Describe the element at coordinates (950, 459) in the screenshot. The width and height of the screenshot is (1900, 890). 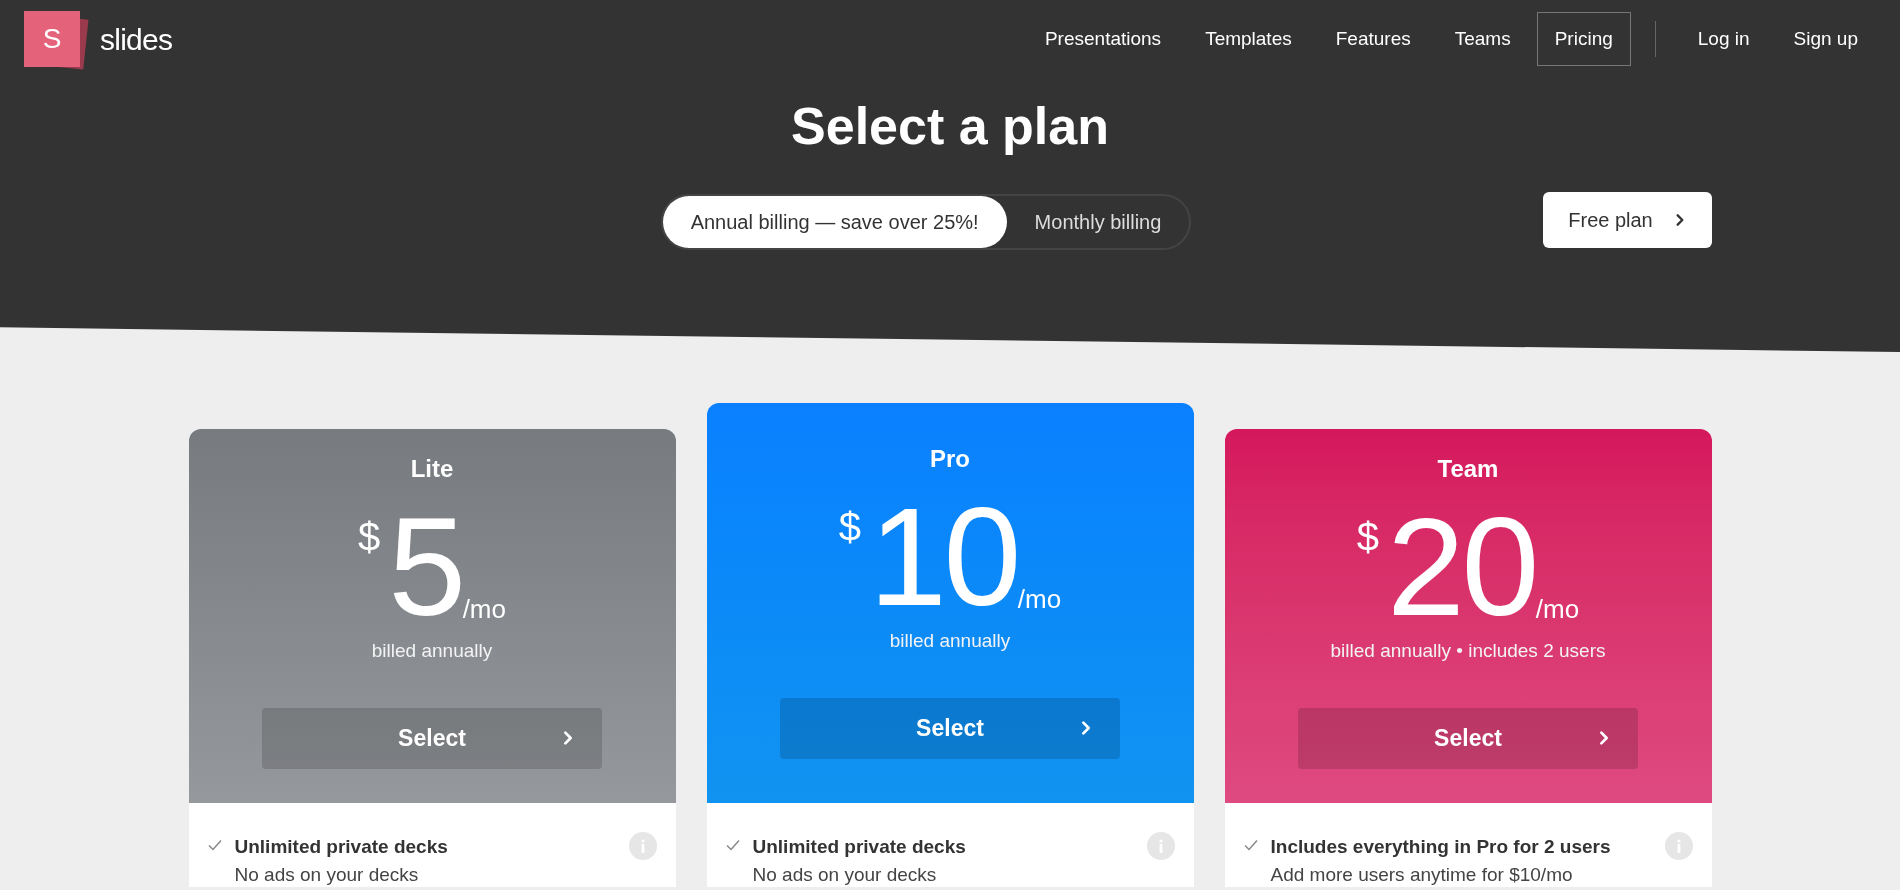
I see `plan-name: Pro` at that location.